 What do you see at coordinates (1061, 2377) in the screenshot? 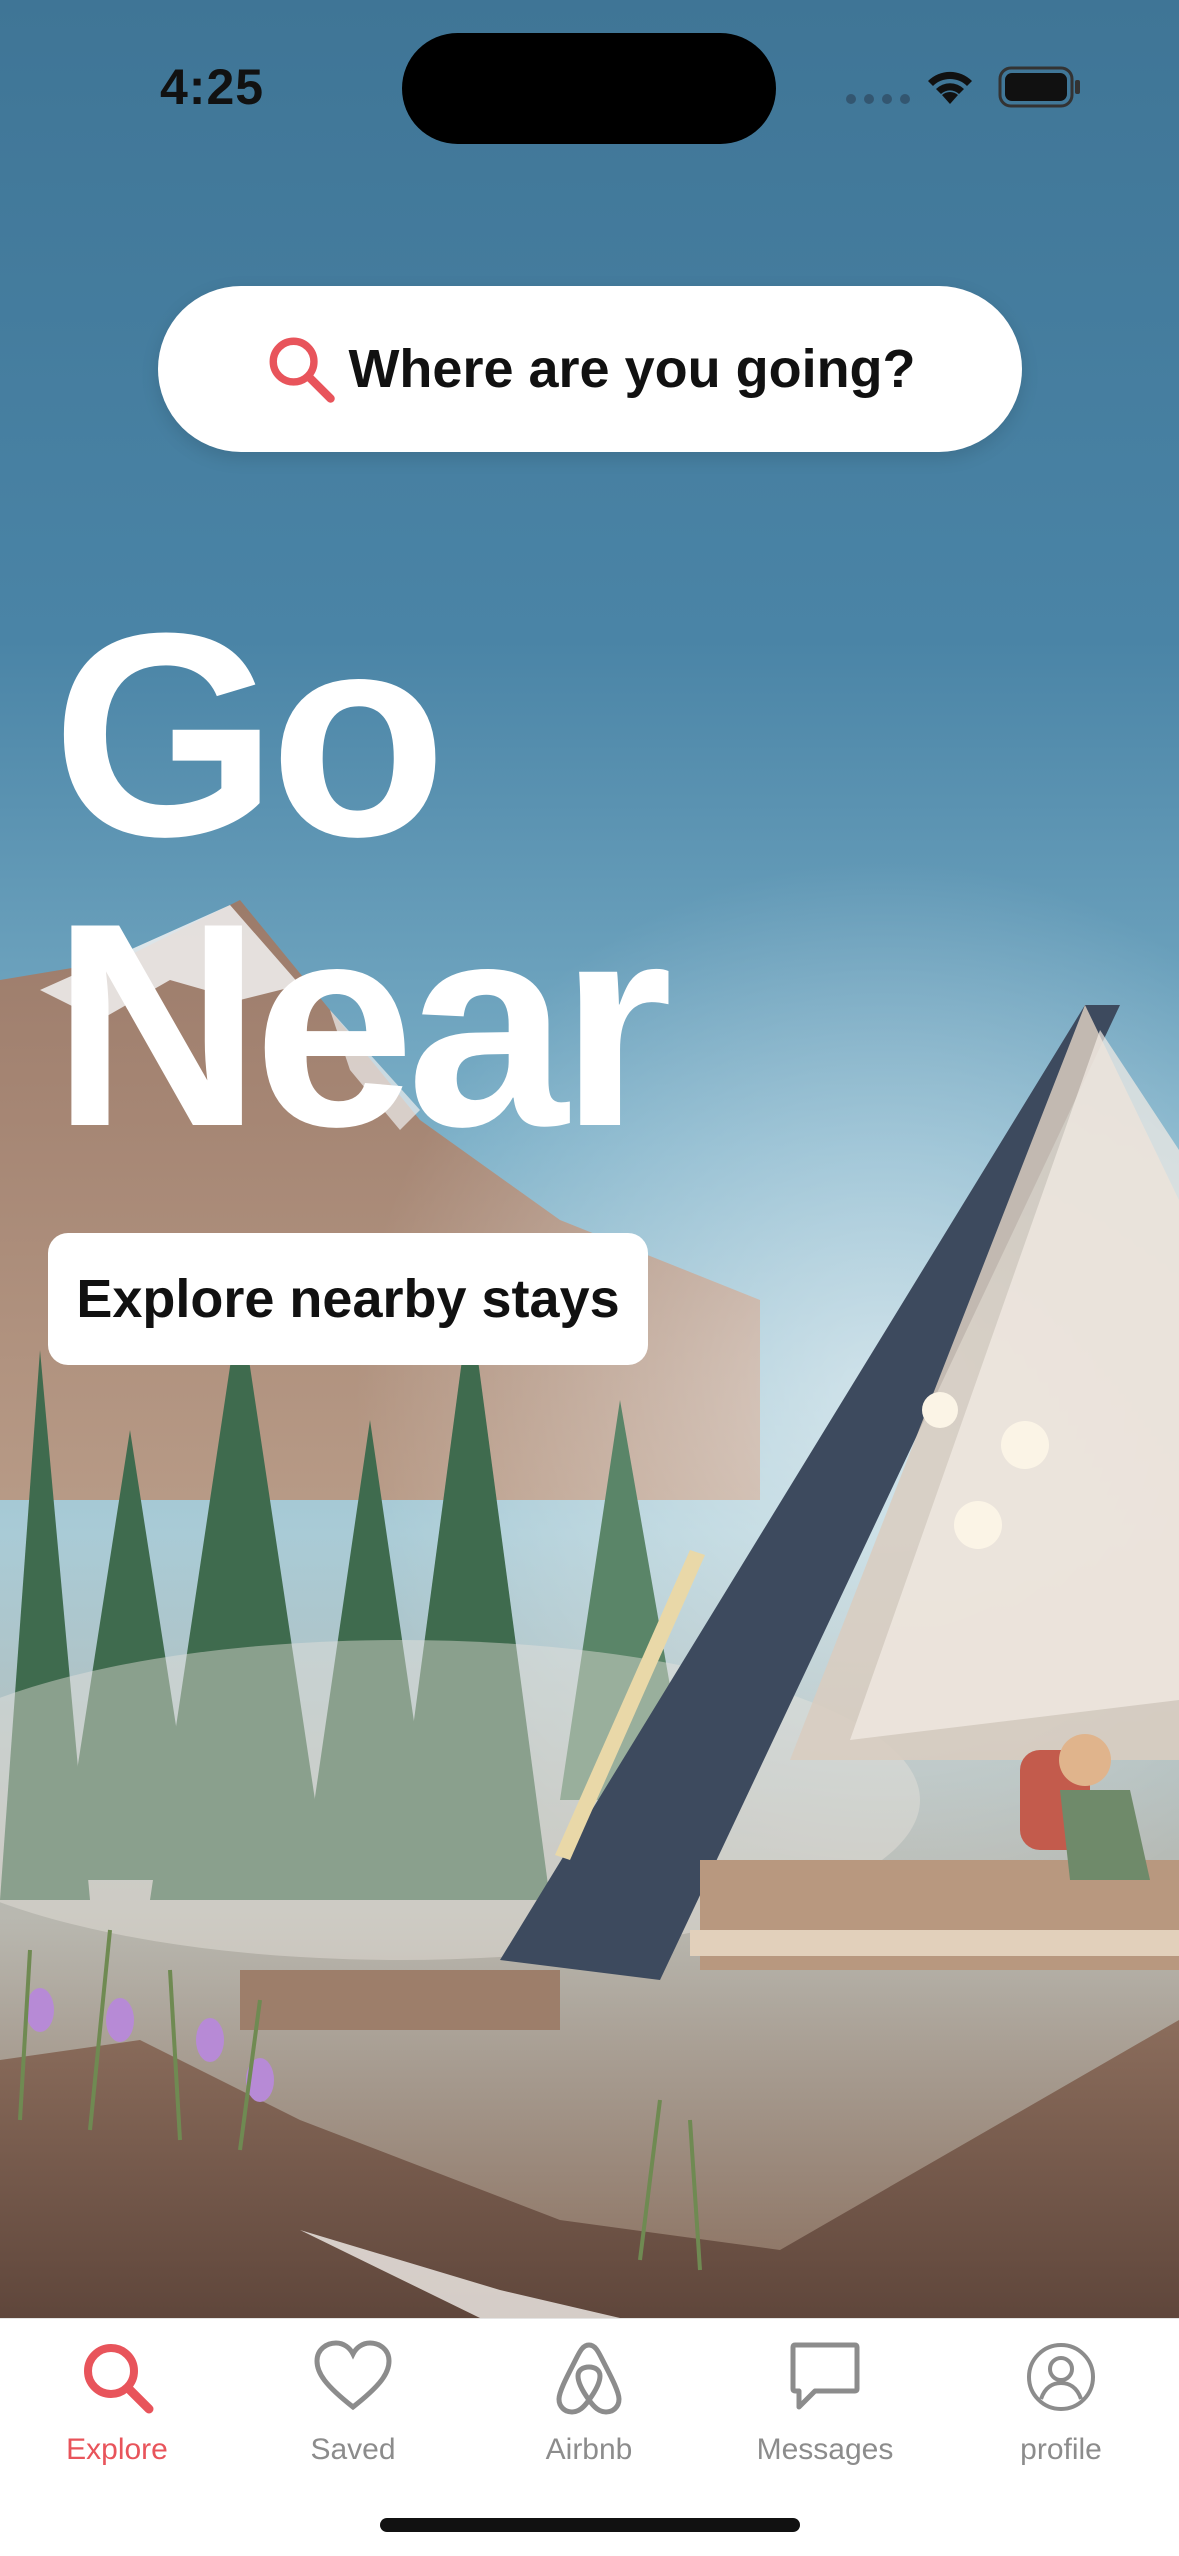
I see `profile-icon` at bounding box center [1061, 2377].